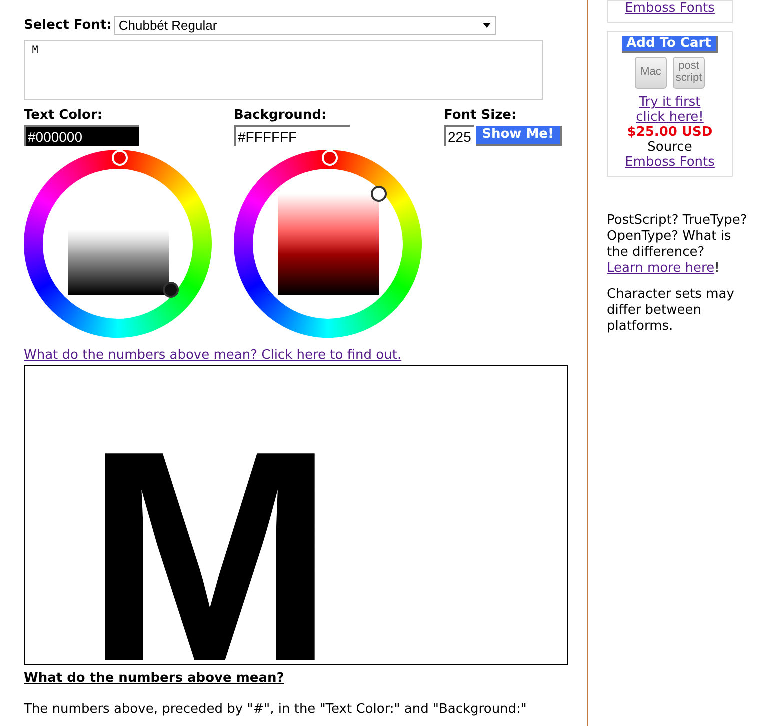 The height and width of the screenshot is (726, 760). Describe the element at coordinates (64, 115) in the screenshot. I see `field-label: Text Color:` at that location.